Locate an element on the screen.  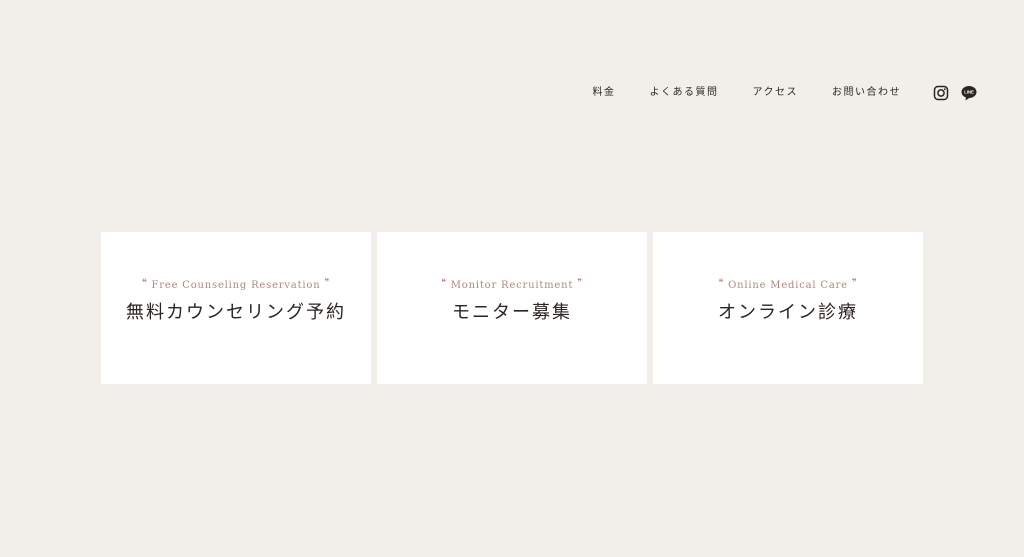
instagram-icon is located at coordinates (941, 93).